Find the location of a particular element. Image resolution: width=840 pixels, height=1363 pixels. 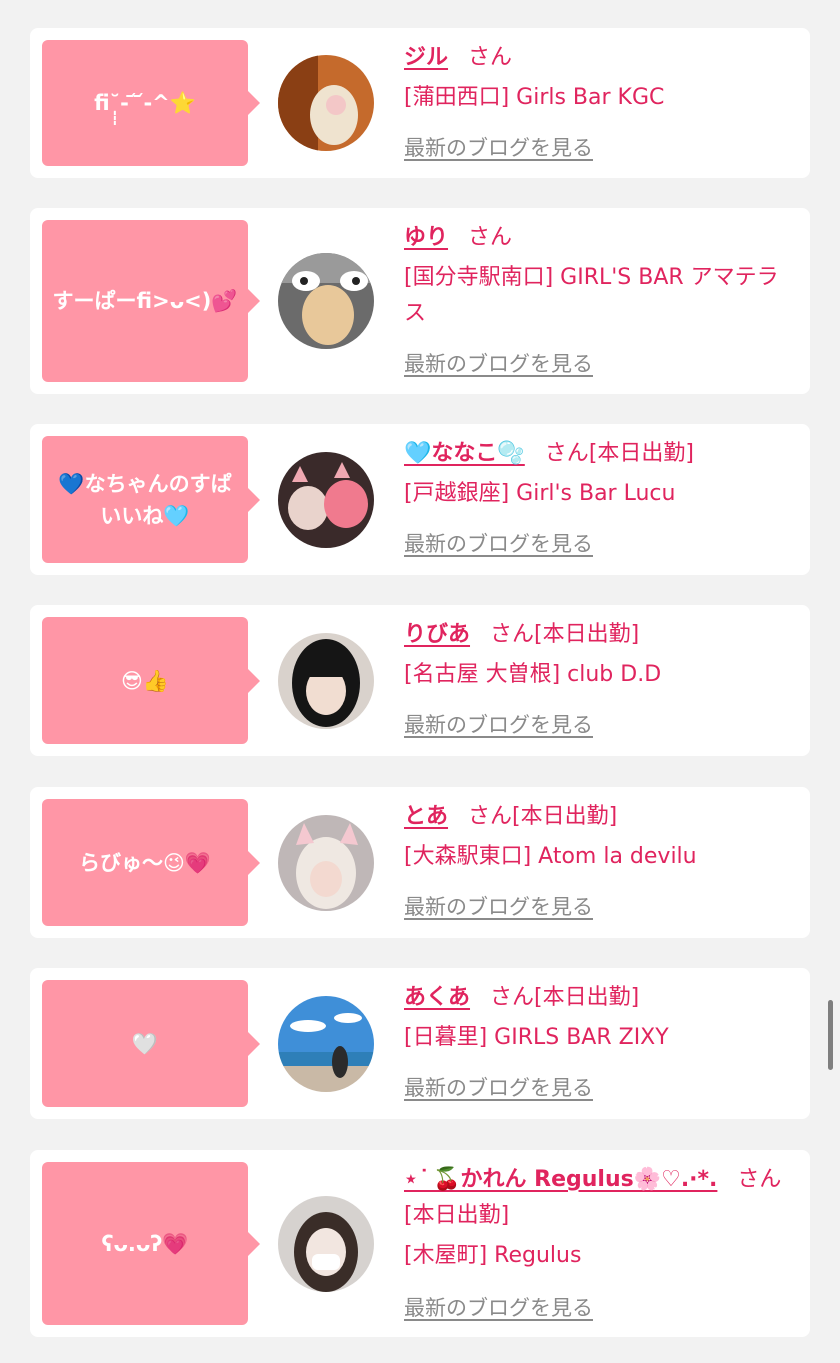

cast-info: ゆり さん [国分寺駅南口] GIRL'S BAR アマテラス 最新のブログを見る is located at coordinates (602, 301).